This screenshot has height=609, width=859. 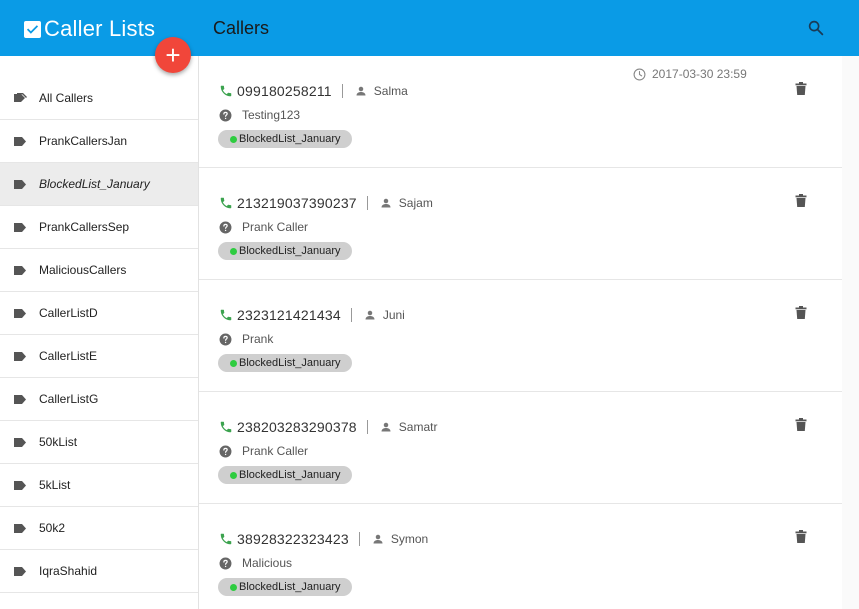 I want to click on scrollbar, so click(x=850, y=332).